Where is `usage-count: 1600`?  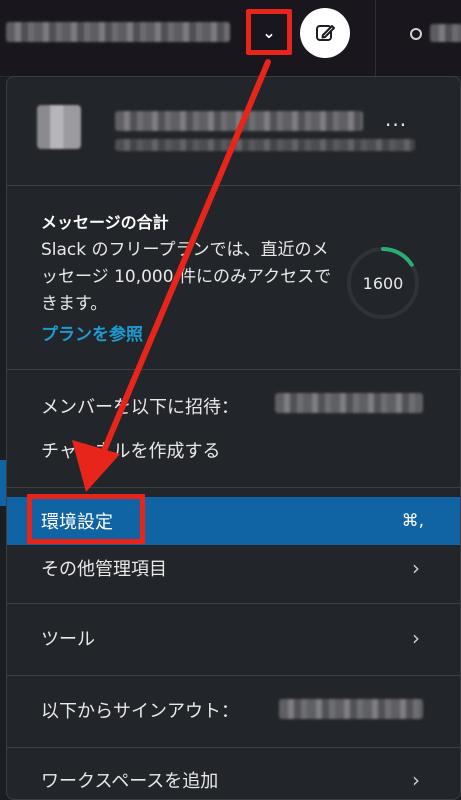 usage-count: 1600 is located at coordinates (383, 283).